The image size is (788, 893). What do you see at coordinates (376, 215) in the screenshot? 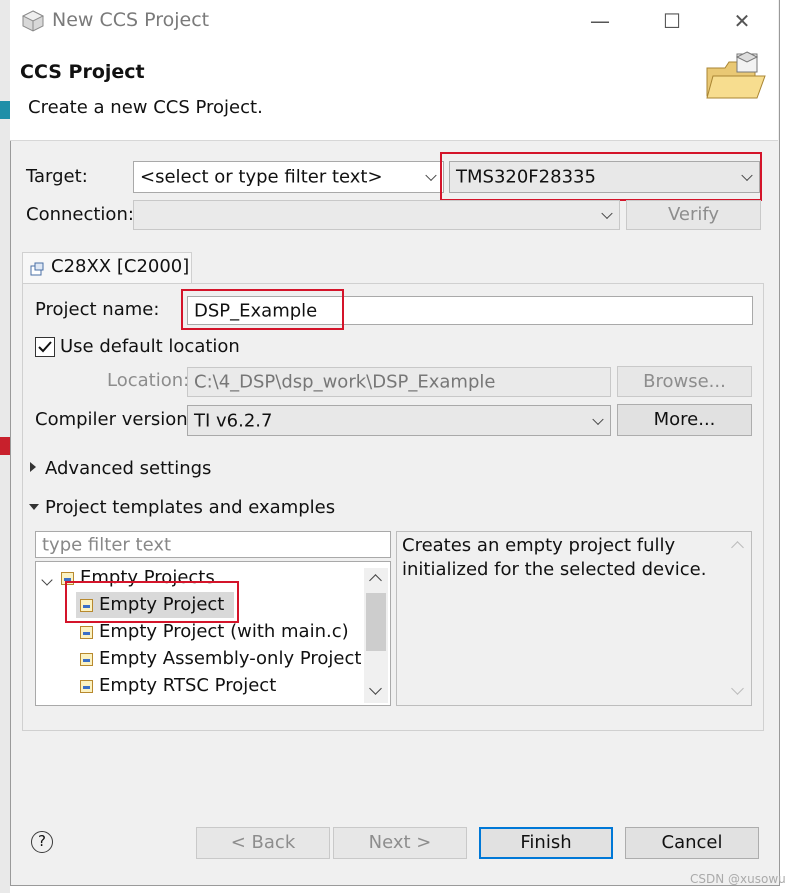
I see `connection-combo` at bounding box center [376, 215].